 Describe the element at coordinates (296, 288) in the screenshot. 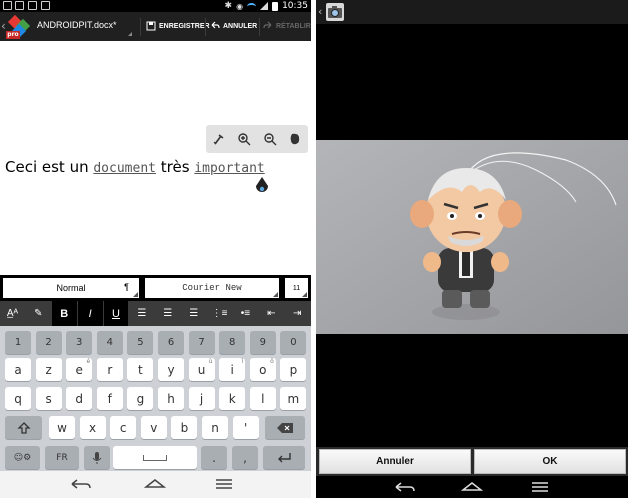

I see `font-size-select: 11` at that location.